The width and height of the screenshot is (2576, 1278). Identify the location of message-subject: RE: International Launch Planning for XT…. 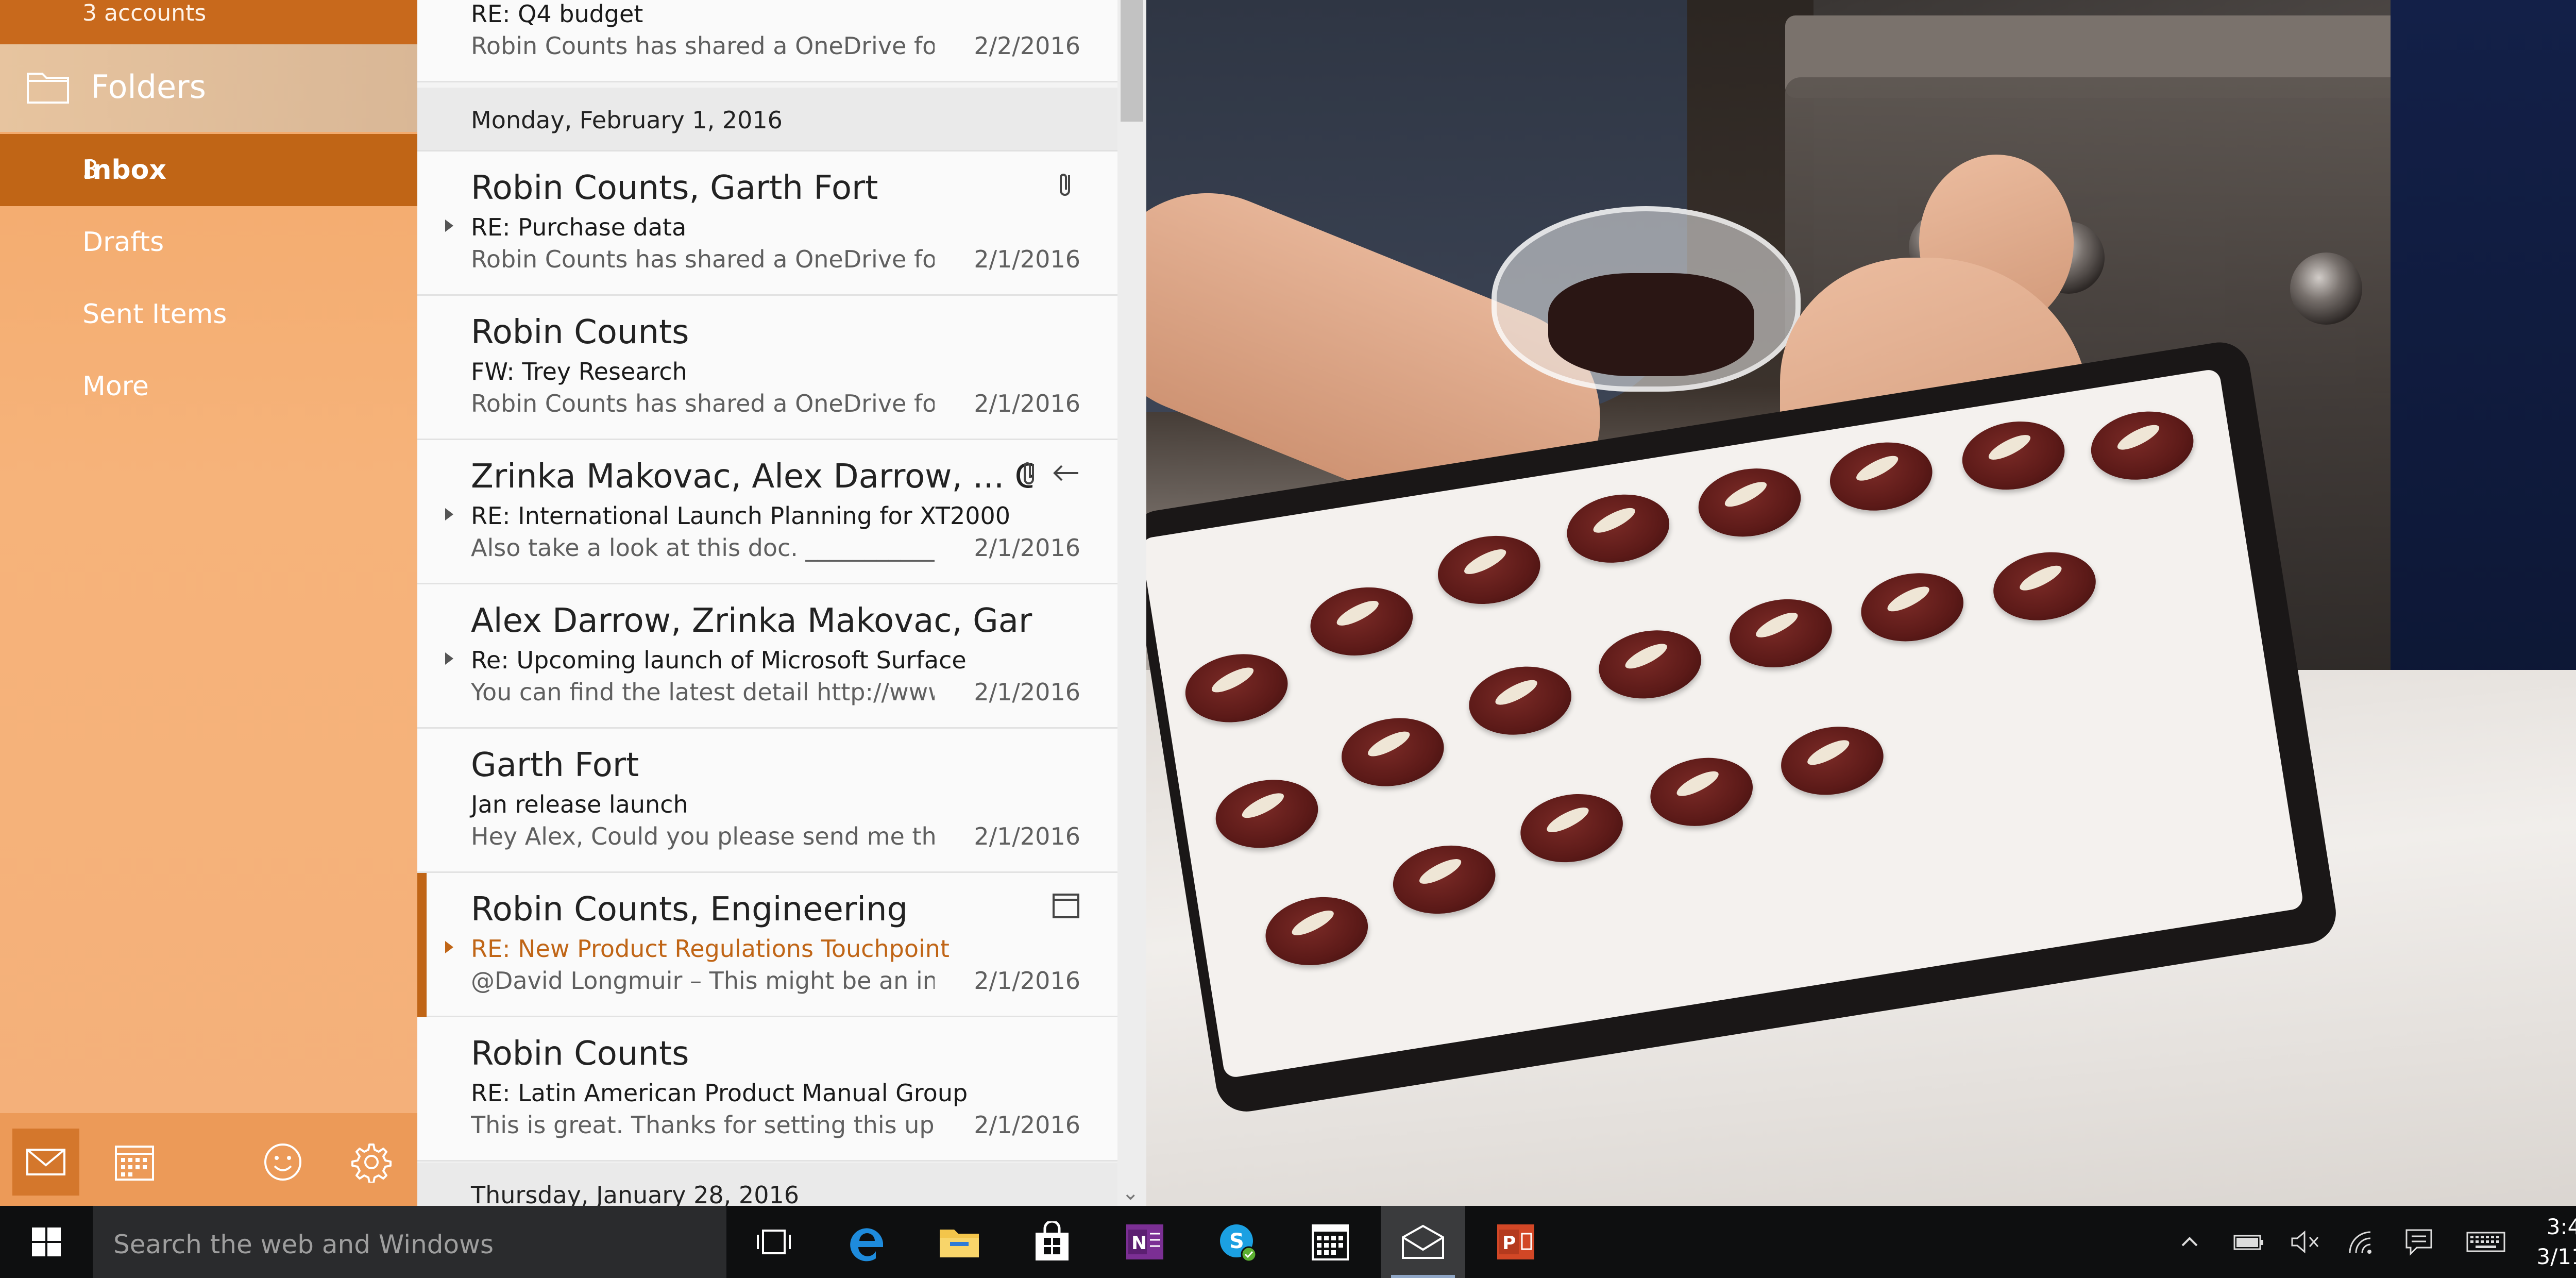
(741, 516).